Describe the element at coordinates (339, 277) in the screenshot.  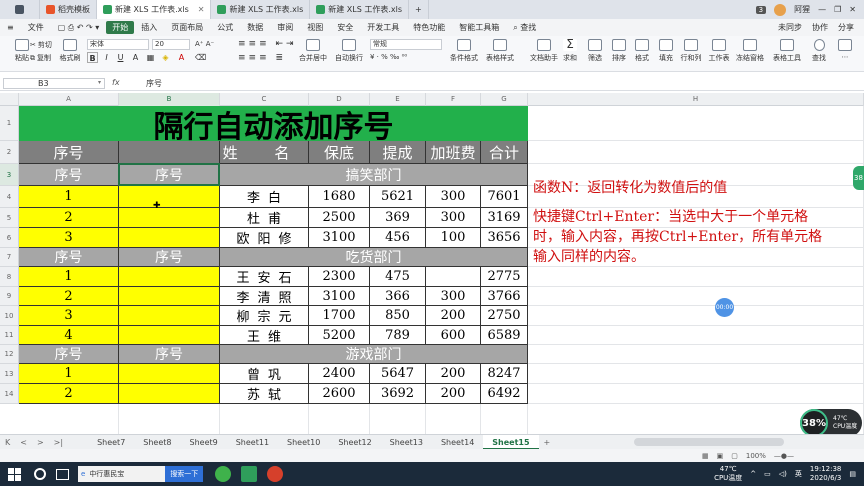
I see `base-pay-cell: 2300` at that location.